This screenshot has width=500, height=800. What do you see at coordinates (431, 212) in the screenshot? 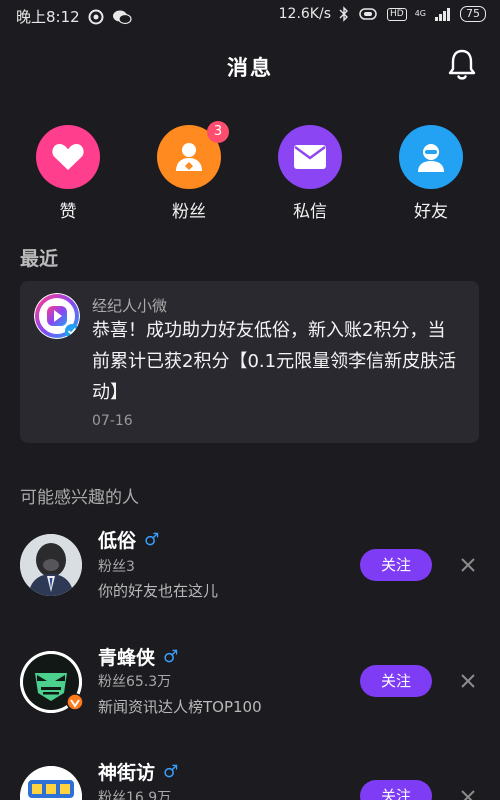
I see `shortcut-friends-label: 好友` at bounding box center [431, 212].